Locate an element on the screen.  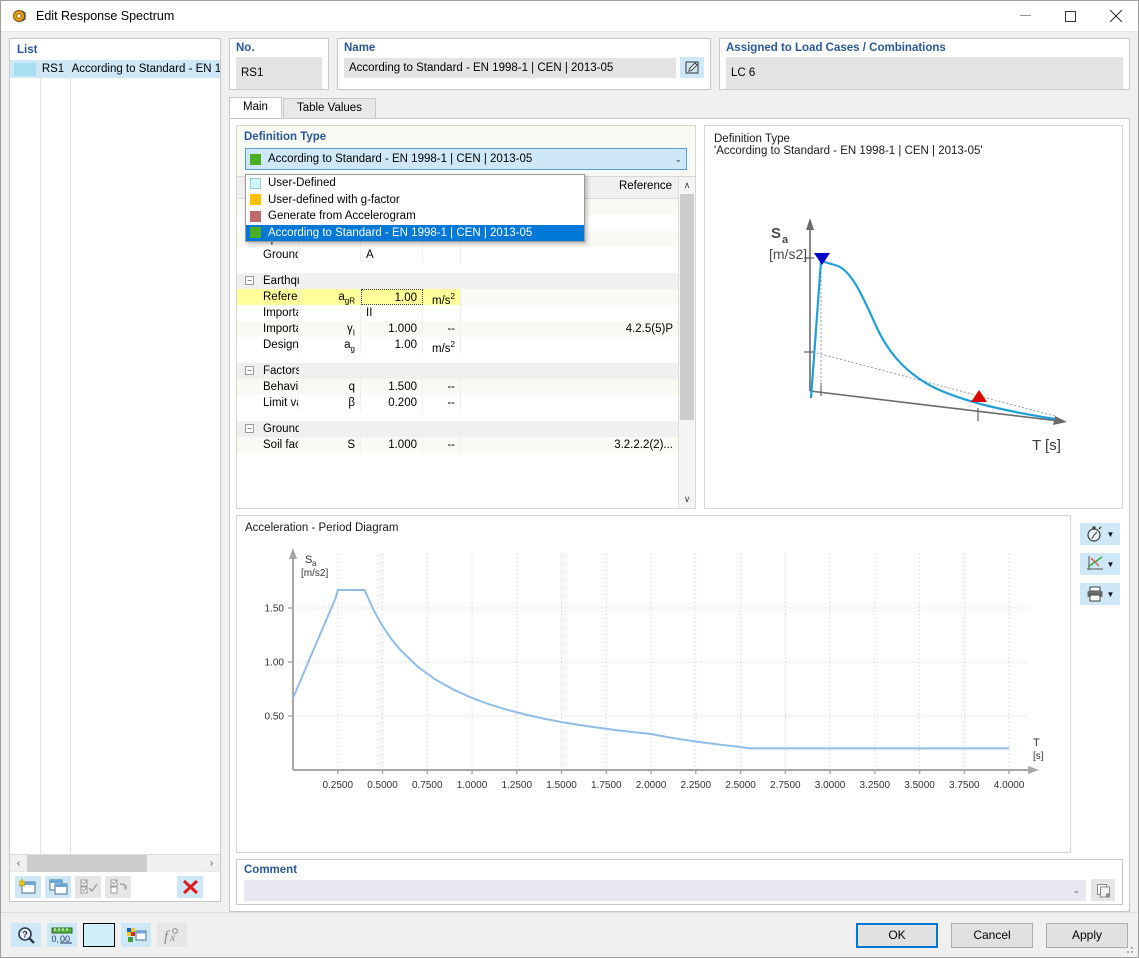
print-button: ▼ is located at coordinates (1100, 594).